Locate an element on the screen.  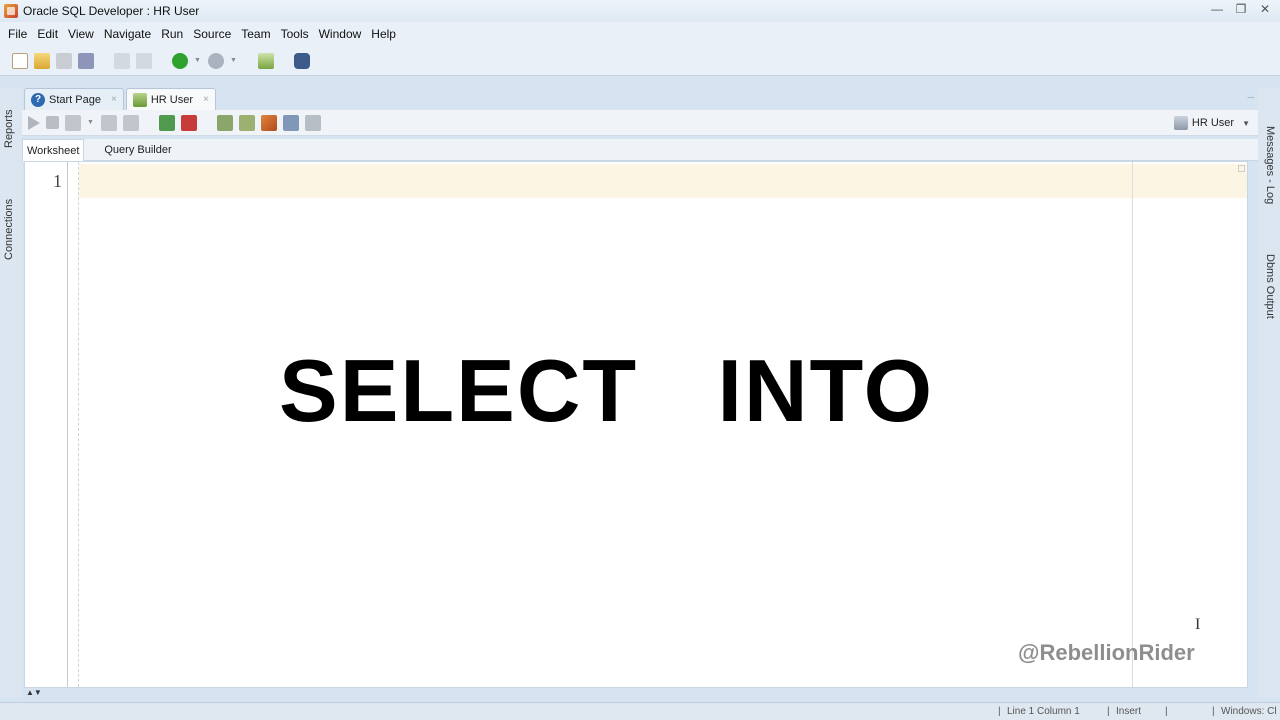
run-statement-icon is located at coordinates (34, 122).